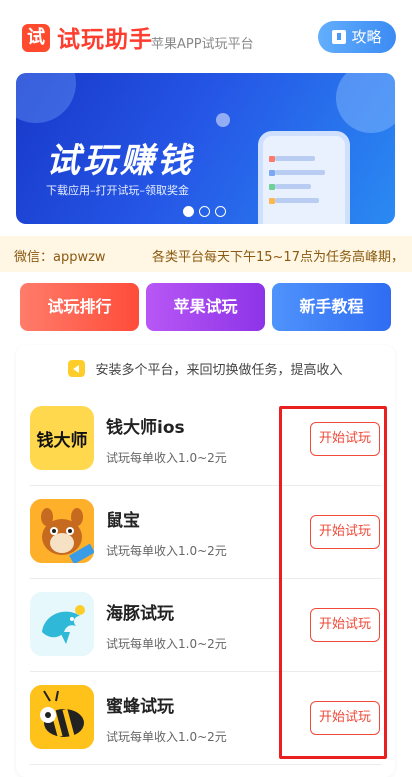 The width and height of the screenshot is (412, 777). Describe the element at coordinates (205, 307) in the screenshot. I see `apple-trial-button: 苹果试玩` at that location.